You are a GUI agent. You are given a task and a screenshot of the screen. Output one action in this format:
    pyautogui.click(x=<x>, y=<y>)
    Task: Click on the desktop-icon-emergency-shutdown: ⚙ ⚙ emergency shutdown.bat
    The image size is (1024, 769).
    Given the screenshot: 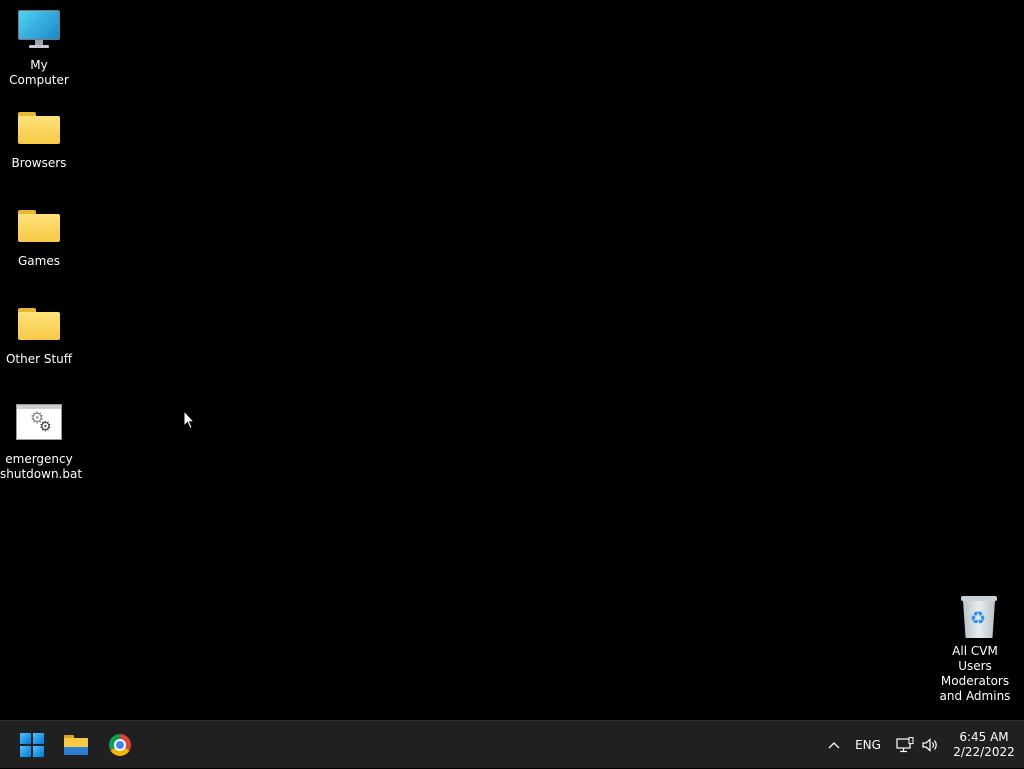 What is the action you would take?
    pyautogui.click(x=41, y=443)
    